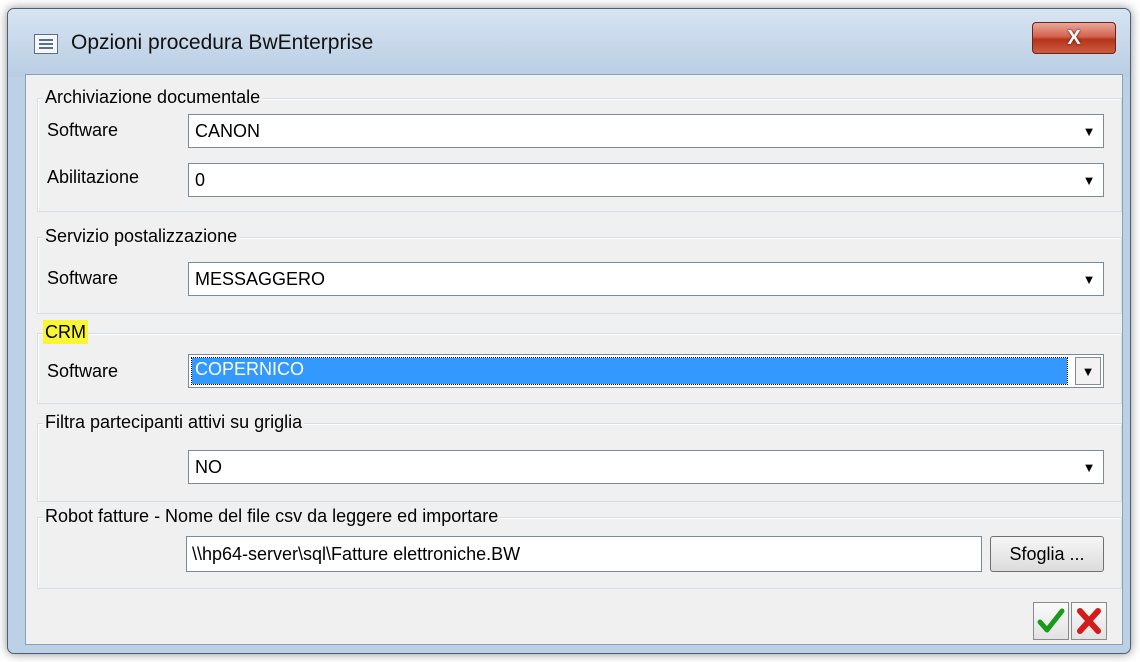 The width and height of the screenshot is (1140, 662). What do you see at coordinates (83, 278) in the screenshot?
I see `postalizzazione-software-label: Software` at bounding box center [83, 278].